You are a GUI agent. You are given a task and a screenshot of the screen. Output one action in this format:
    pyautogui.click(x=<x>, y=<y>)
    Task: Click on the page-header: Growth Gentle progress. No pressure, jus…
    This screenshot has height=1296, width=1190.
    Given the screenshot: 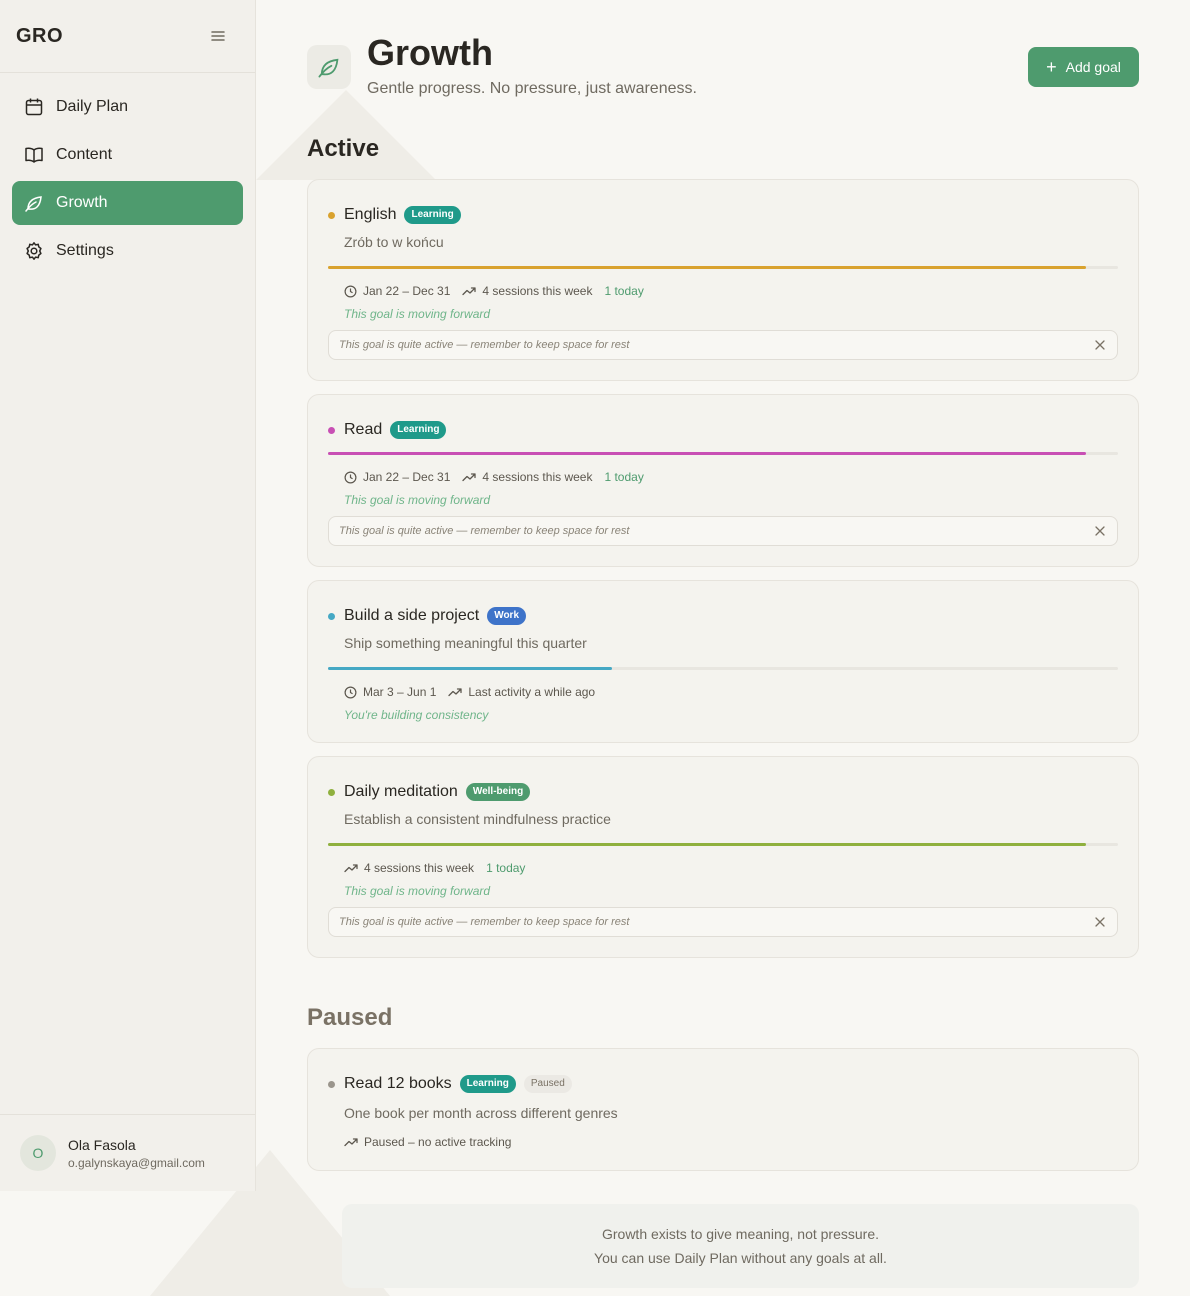 What is the action you would take?
    pyautogui.click(x=723, y=60)
    